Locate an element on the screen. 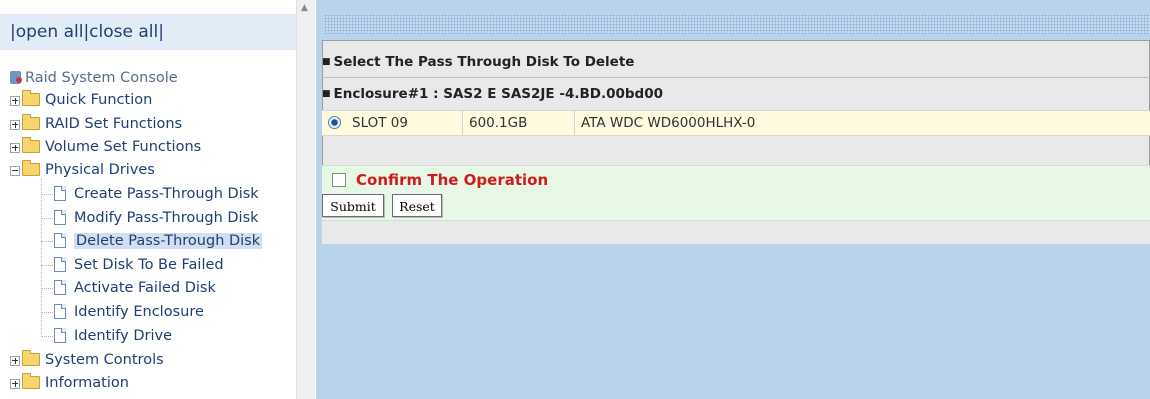 This screenshot has width=1150, height=399. tree-item-set-disk-to-be-failed: Set Disk To Be Failed is located at coordinates (139, 265).